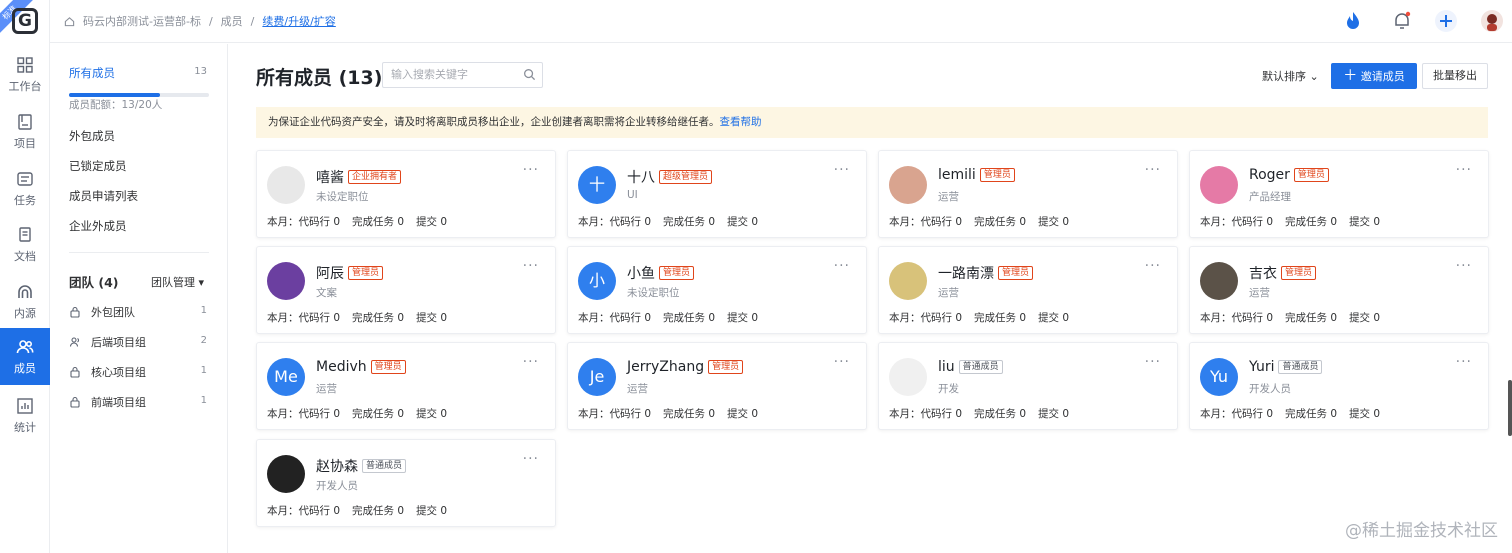  What do you see at coordinates (406, 194) in the screenshot?
I see `member-card: 嘻酱 企业拥有者 未设定职位 ··· 本月：代码行 0 完成任务 0 提交 0` at bounding box center [406, 194].